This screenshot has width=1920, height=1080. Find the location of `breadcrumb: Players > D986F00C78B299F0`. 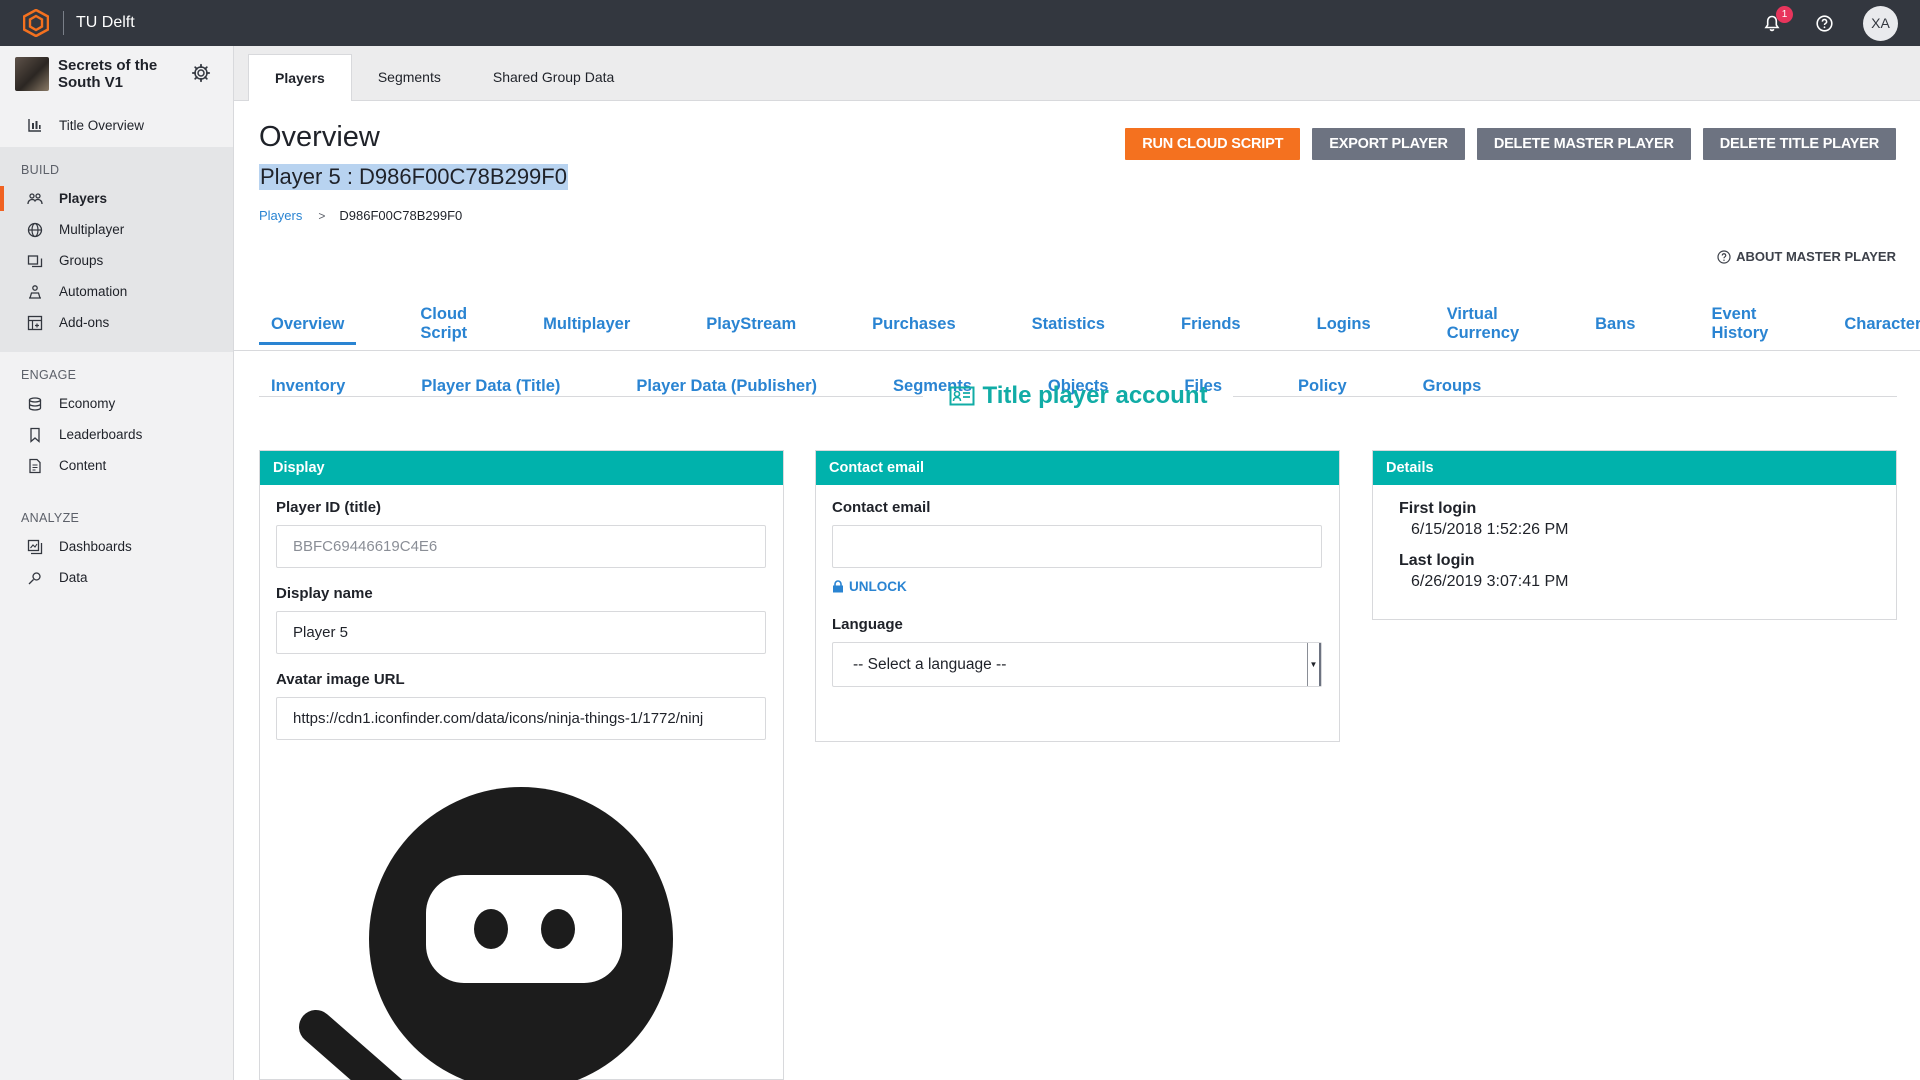

breadcrumb: Players > D986F00C78B299F0 is located at coordinates (360, 215).